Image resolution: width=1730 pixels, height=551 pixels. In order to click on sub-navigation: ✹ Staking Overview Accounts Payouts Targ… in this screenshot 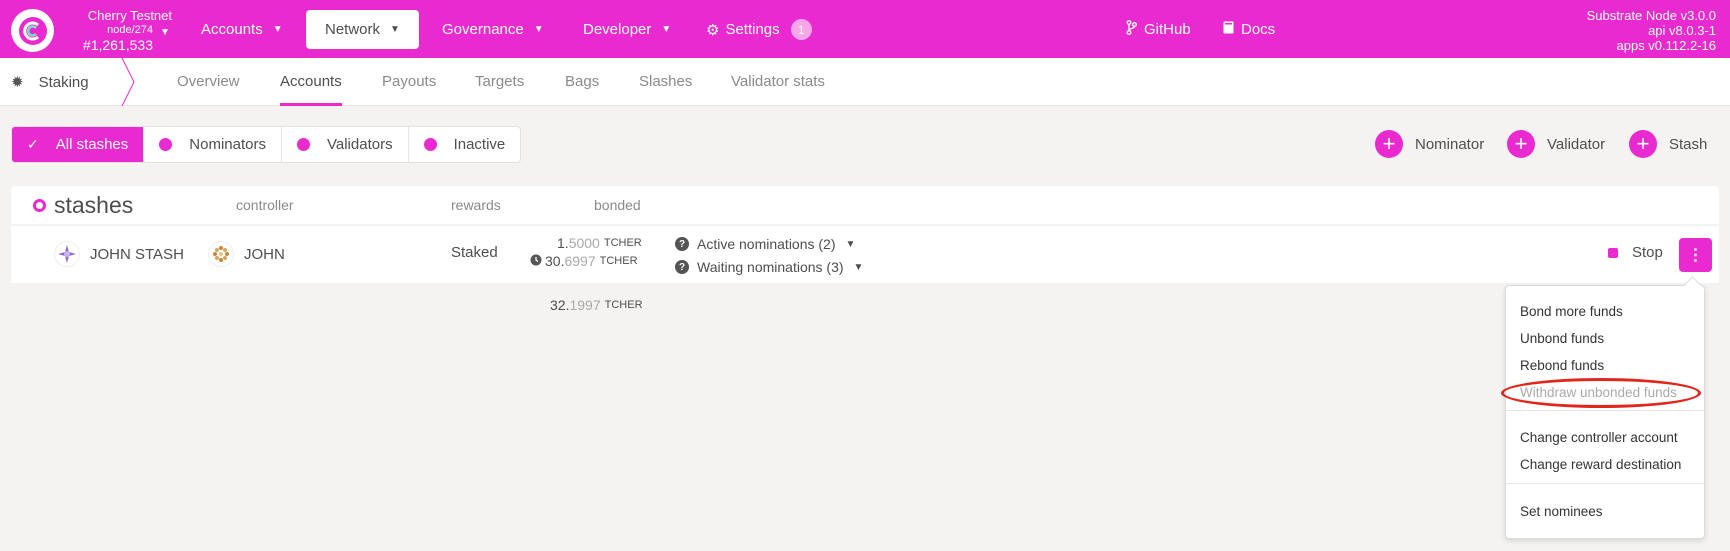, I will do `click(865, 82)`.